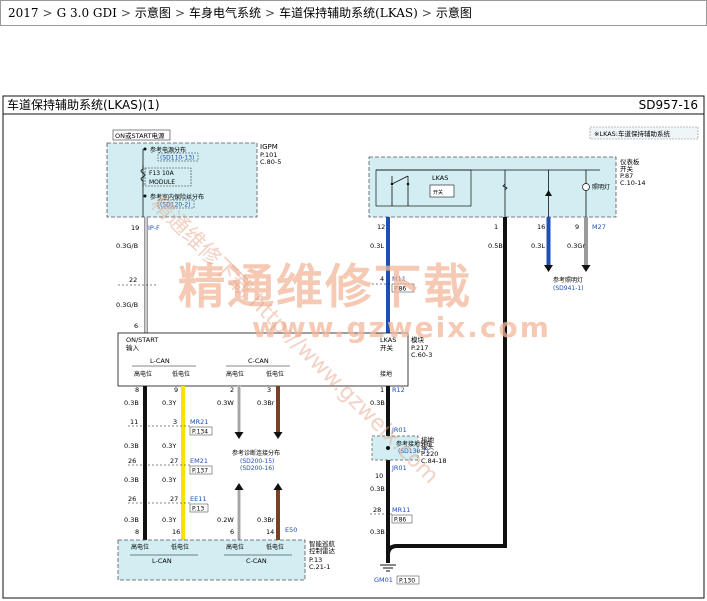  I want to click on ee11-ref: P.13, so click(198, 509).